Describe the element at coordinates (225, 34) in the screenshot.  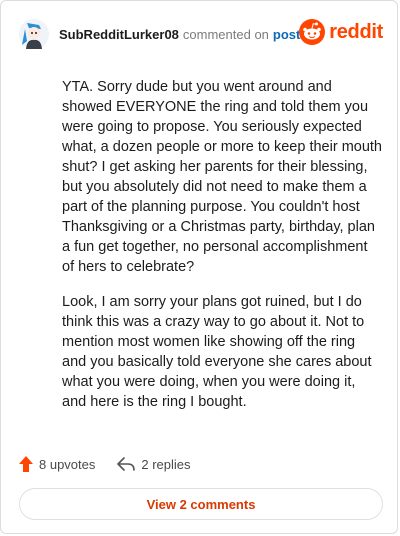
I see `commented-on-label: commented on` at that location.